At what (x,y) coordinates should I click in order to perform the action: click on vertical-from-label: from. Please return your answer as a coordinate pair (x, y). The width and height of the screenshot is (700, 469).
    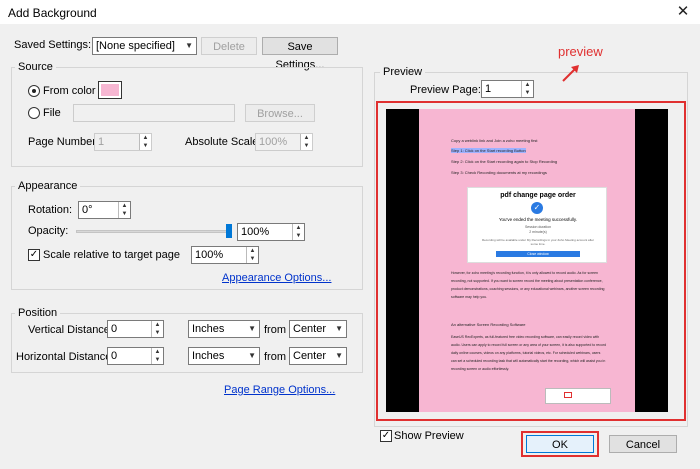
    Looking at the image, I should click on (275, 330).